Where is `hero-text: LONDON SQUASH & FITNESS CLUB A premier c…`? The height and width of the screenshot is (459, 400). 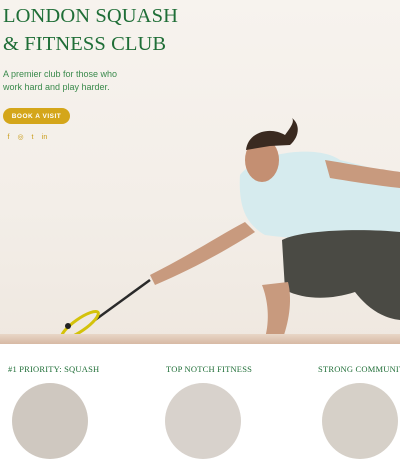 hero-text: LONDON SQUASH & FITNESS CLUB A premier c… is located at coordinates (113, 48).